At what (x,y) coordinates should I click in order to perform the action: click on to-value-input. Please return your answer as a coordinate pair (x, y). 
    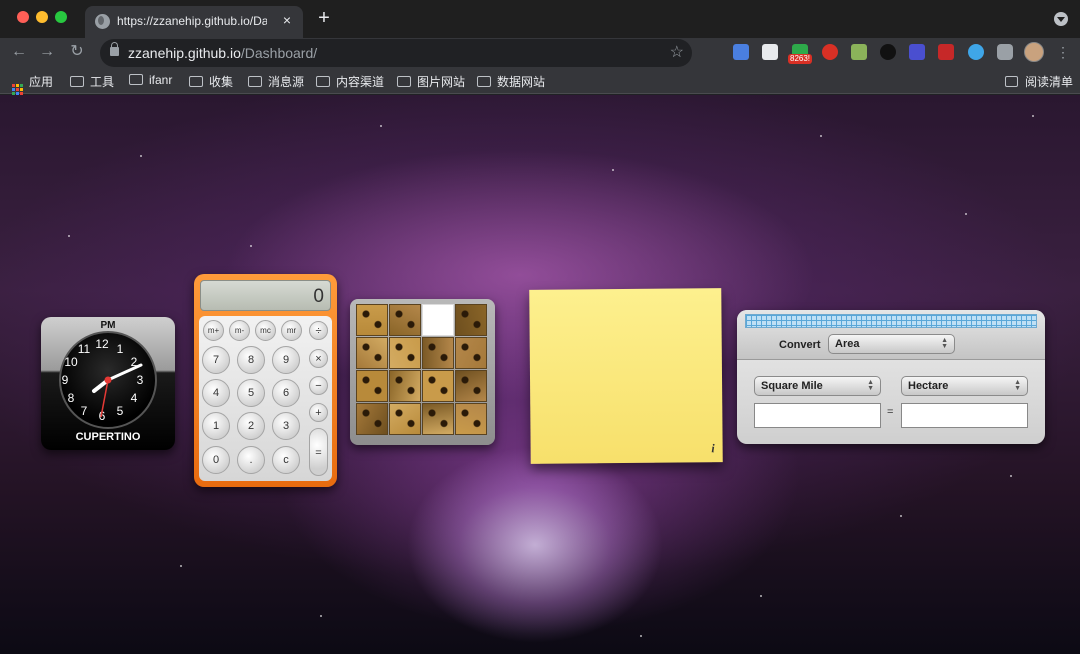
    Looking at the image, I should click on (964, 415).